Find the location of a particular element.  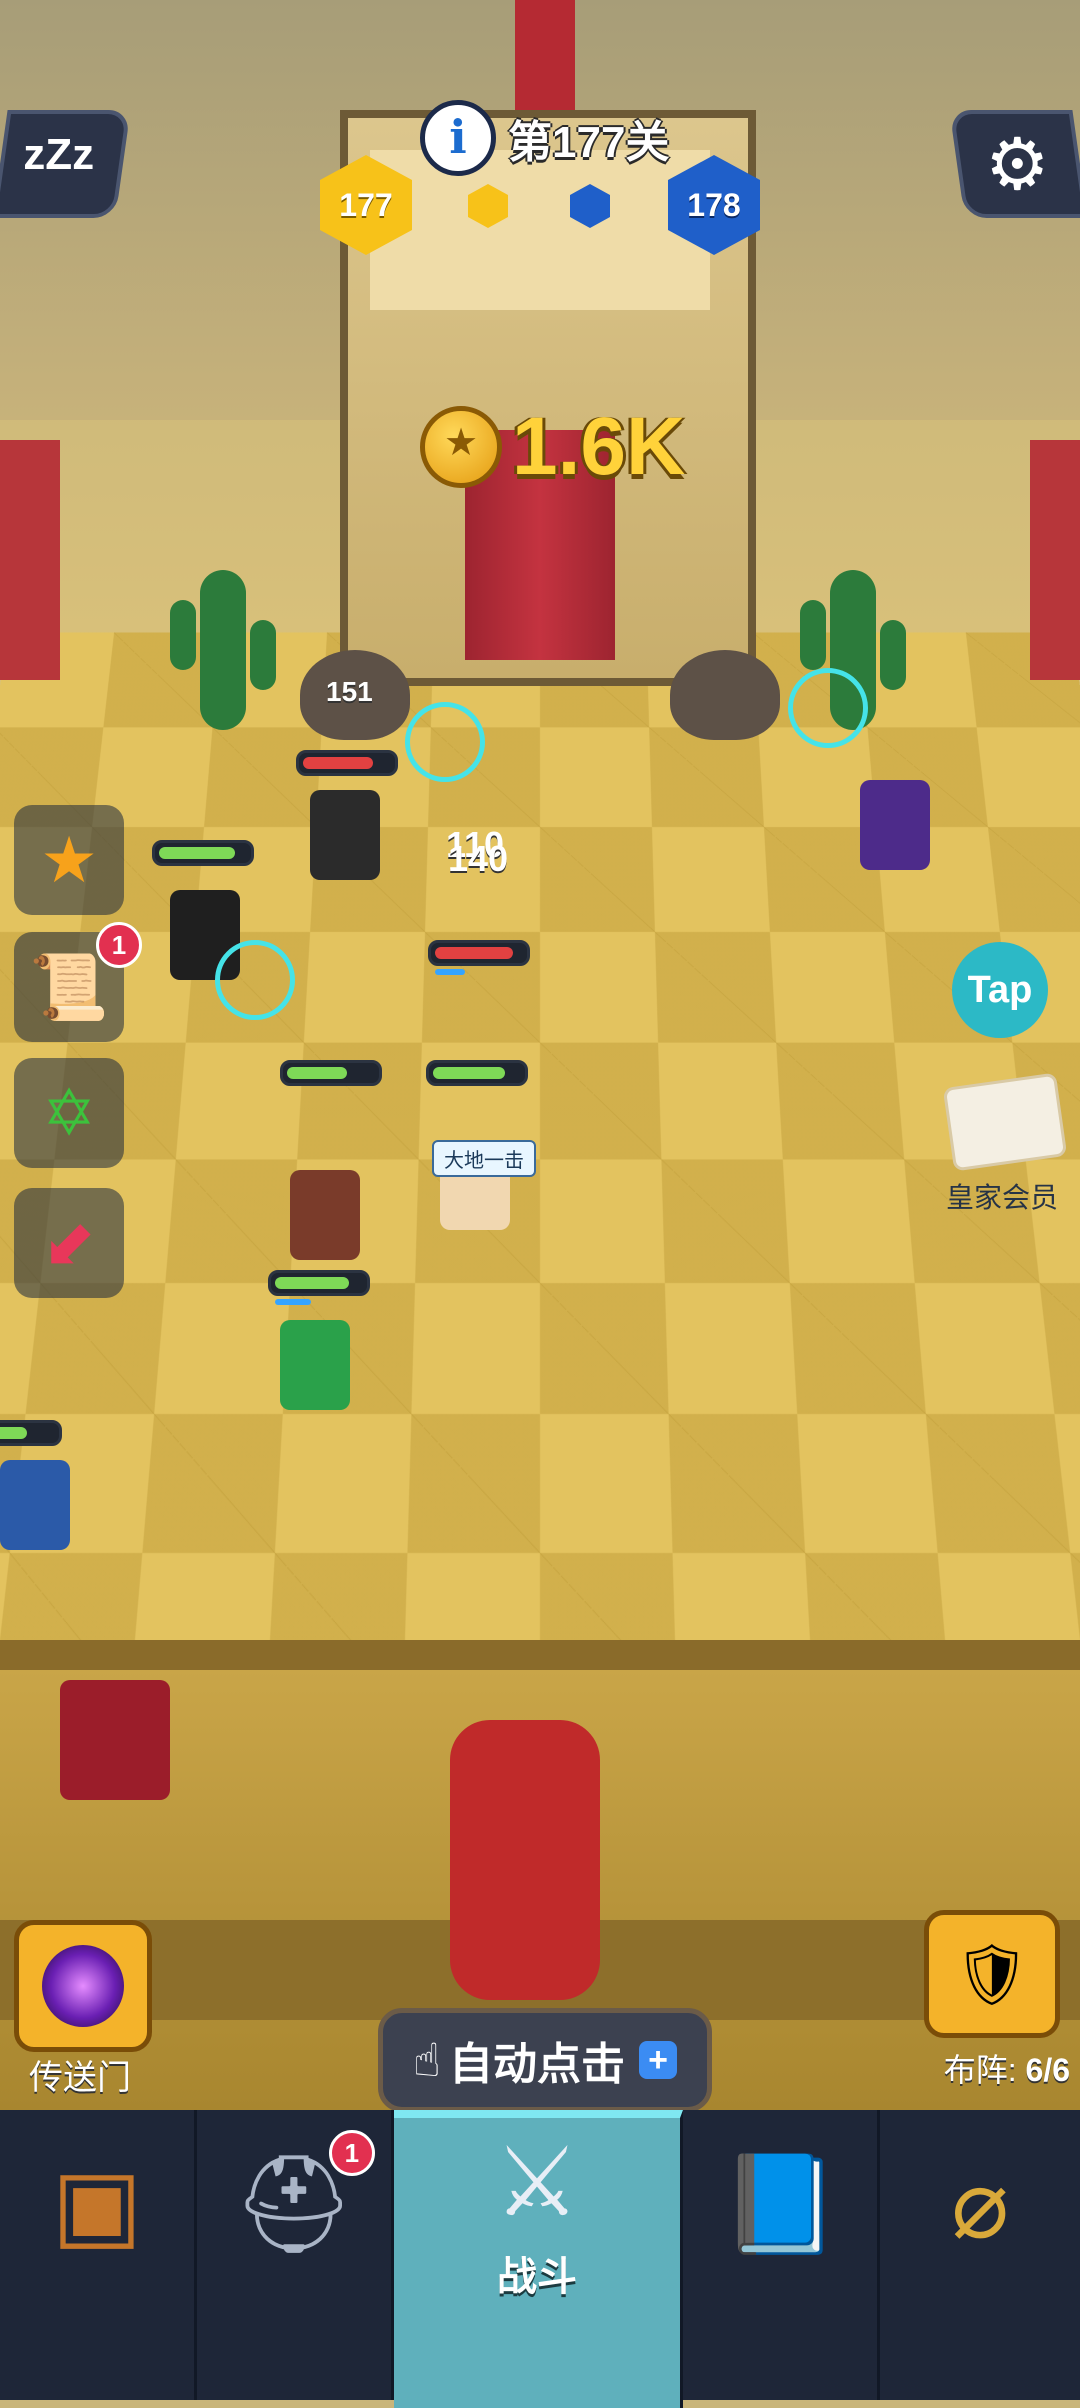

heroes-badge: 1 is located at coordinates (351, 2153).